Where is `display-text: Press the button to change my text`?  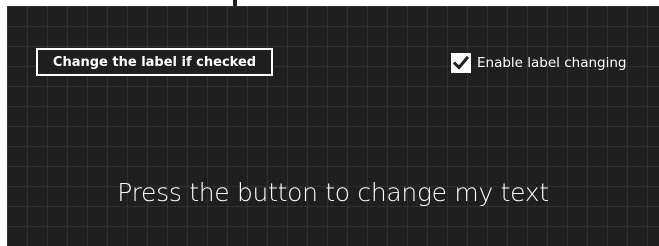
display-text: Press the button to change my text is located at coordinates (333, 192).